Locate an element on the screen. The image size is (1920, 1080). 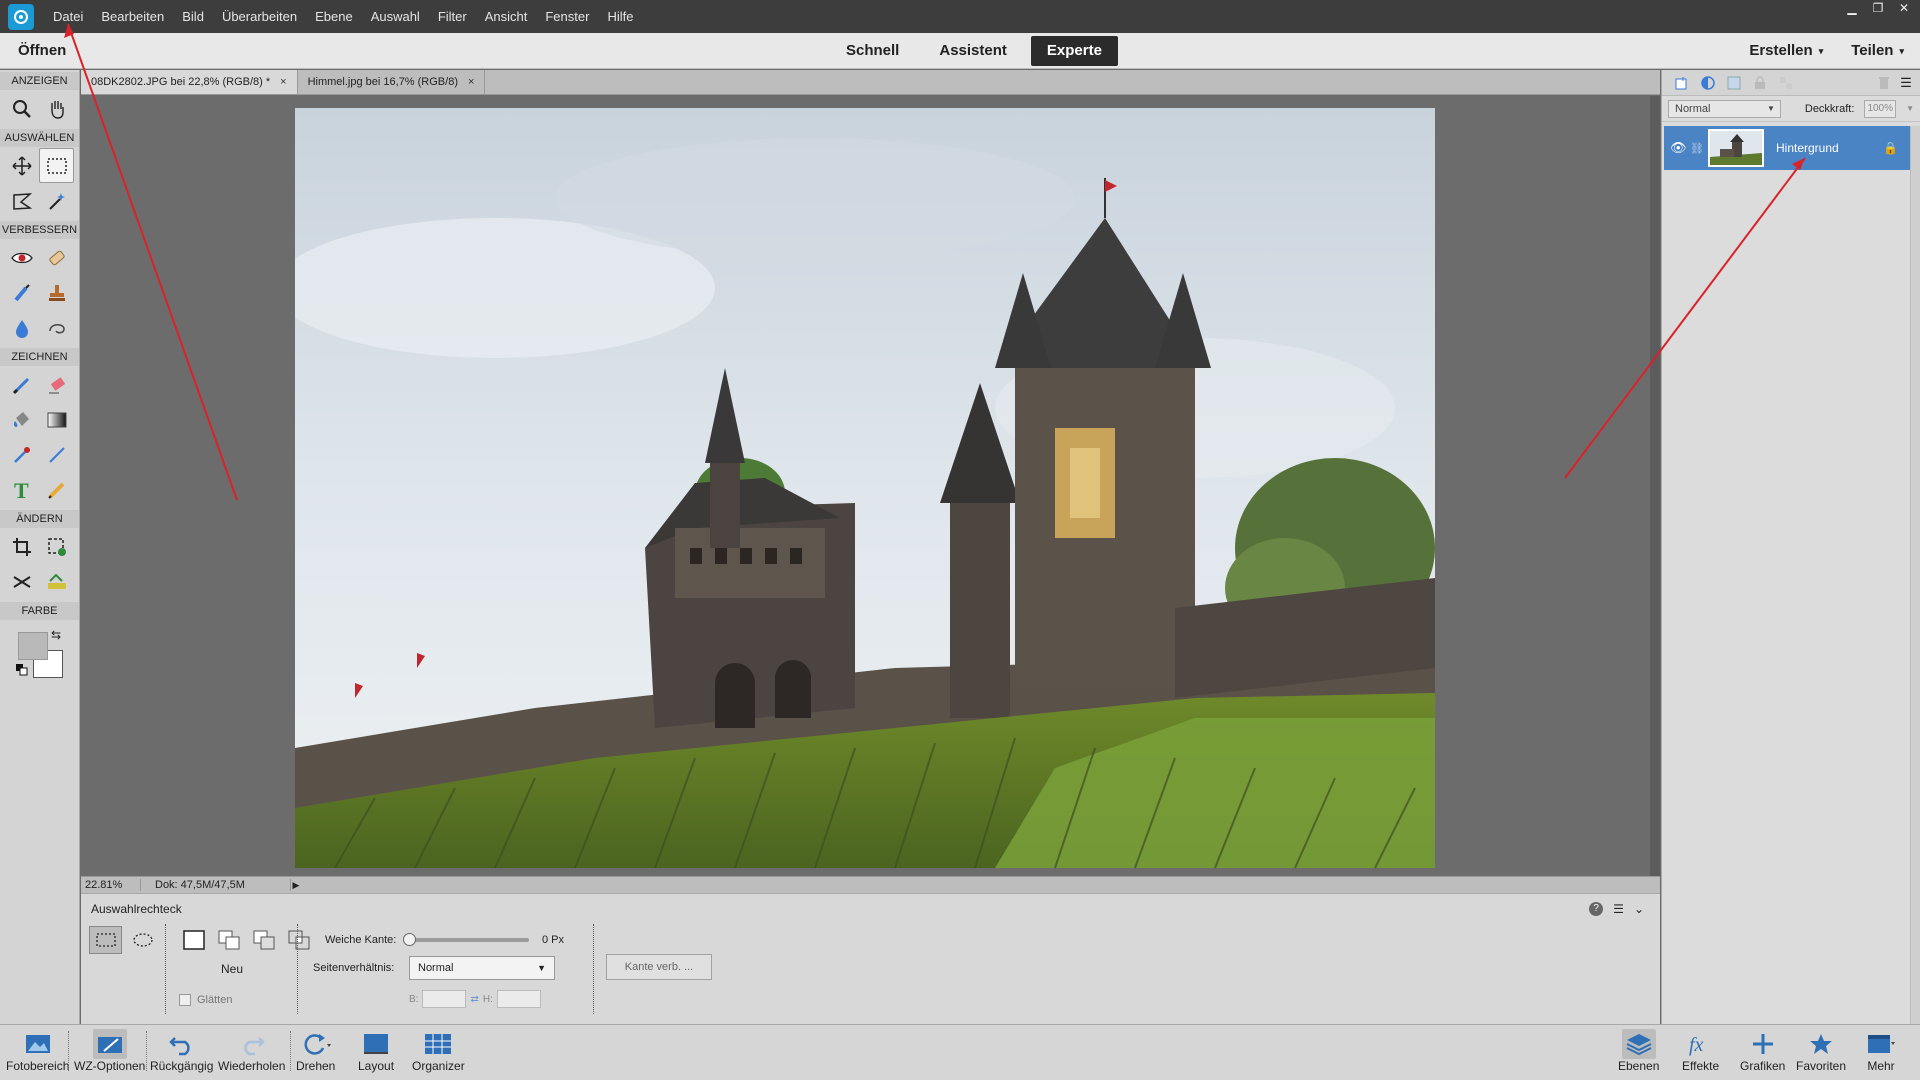
move-tool-icon is located at coordinates (21, 165).